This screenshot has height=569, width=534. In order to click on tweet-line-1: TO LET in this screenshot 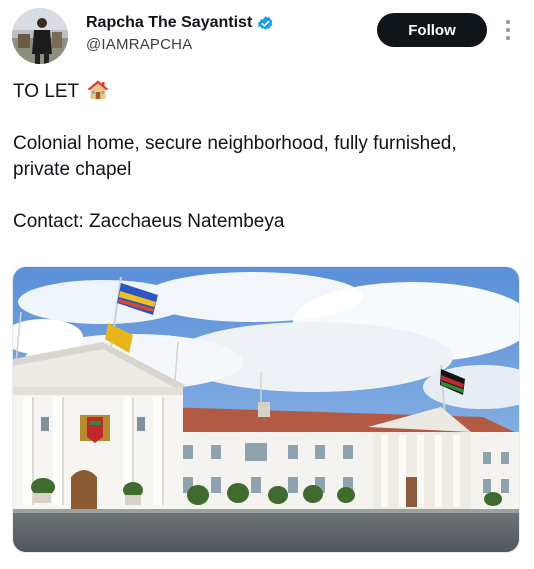, I will do `click(265, 92)`.